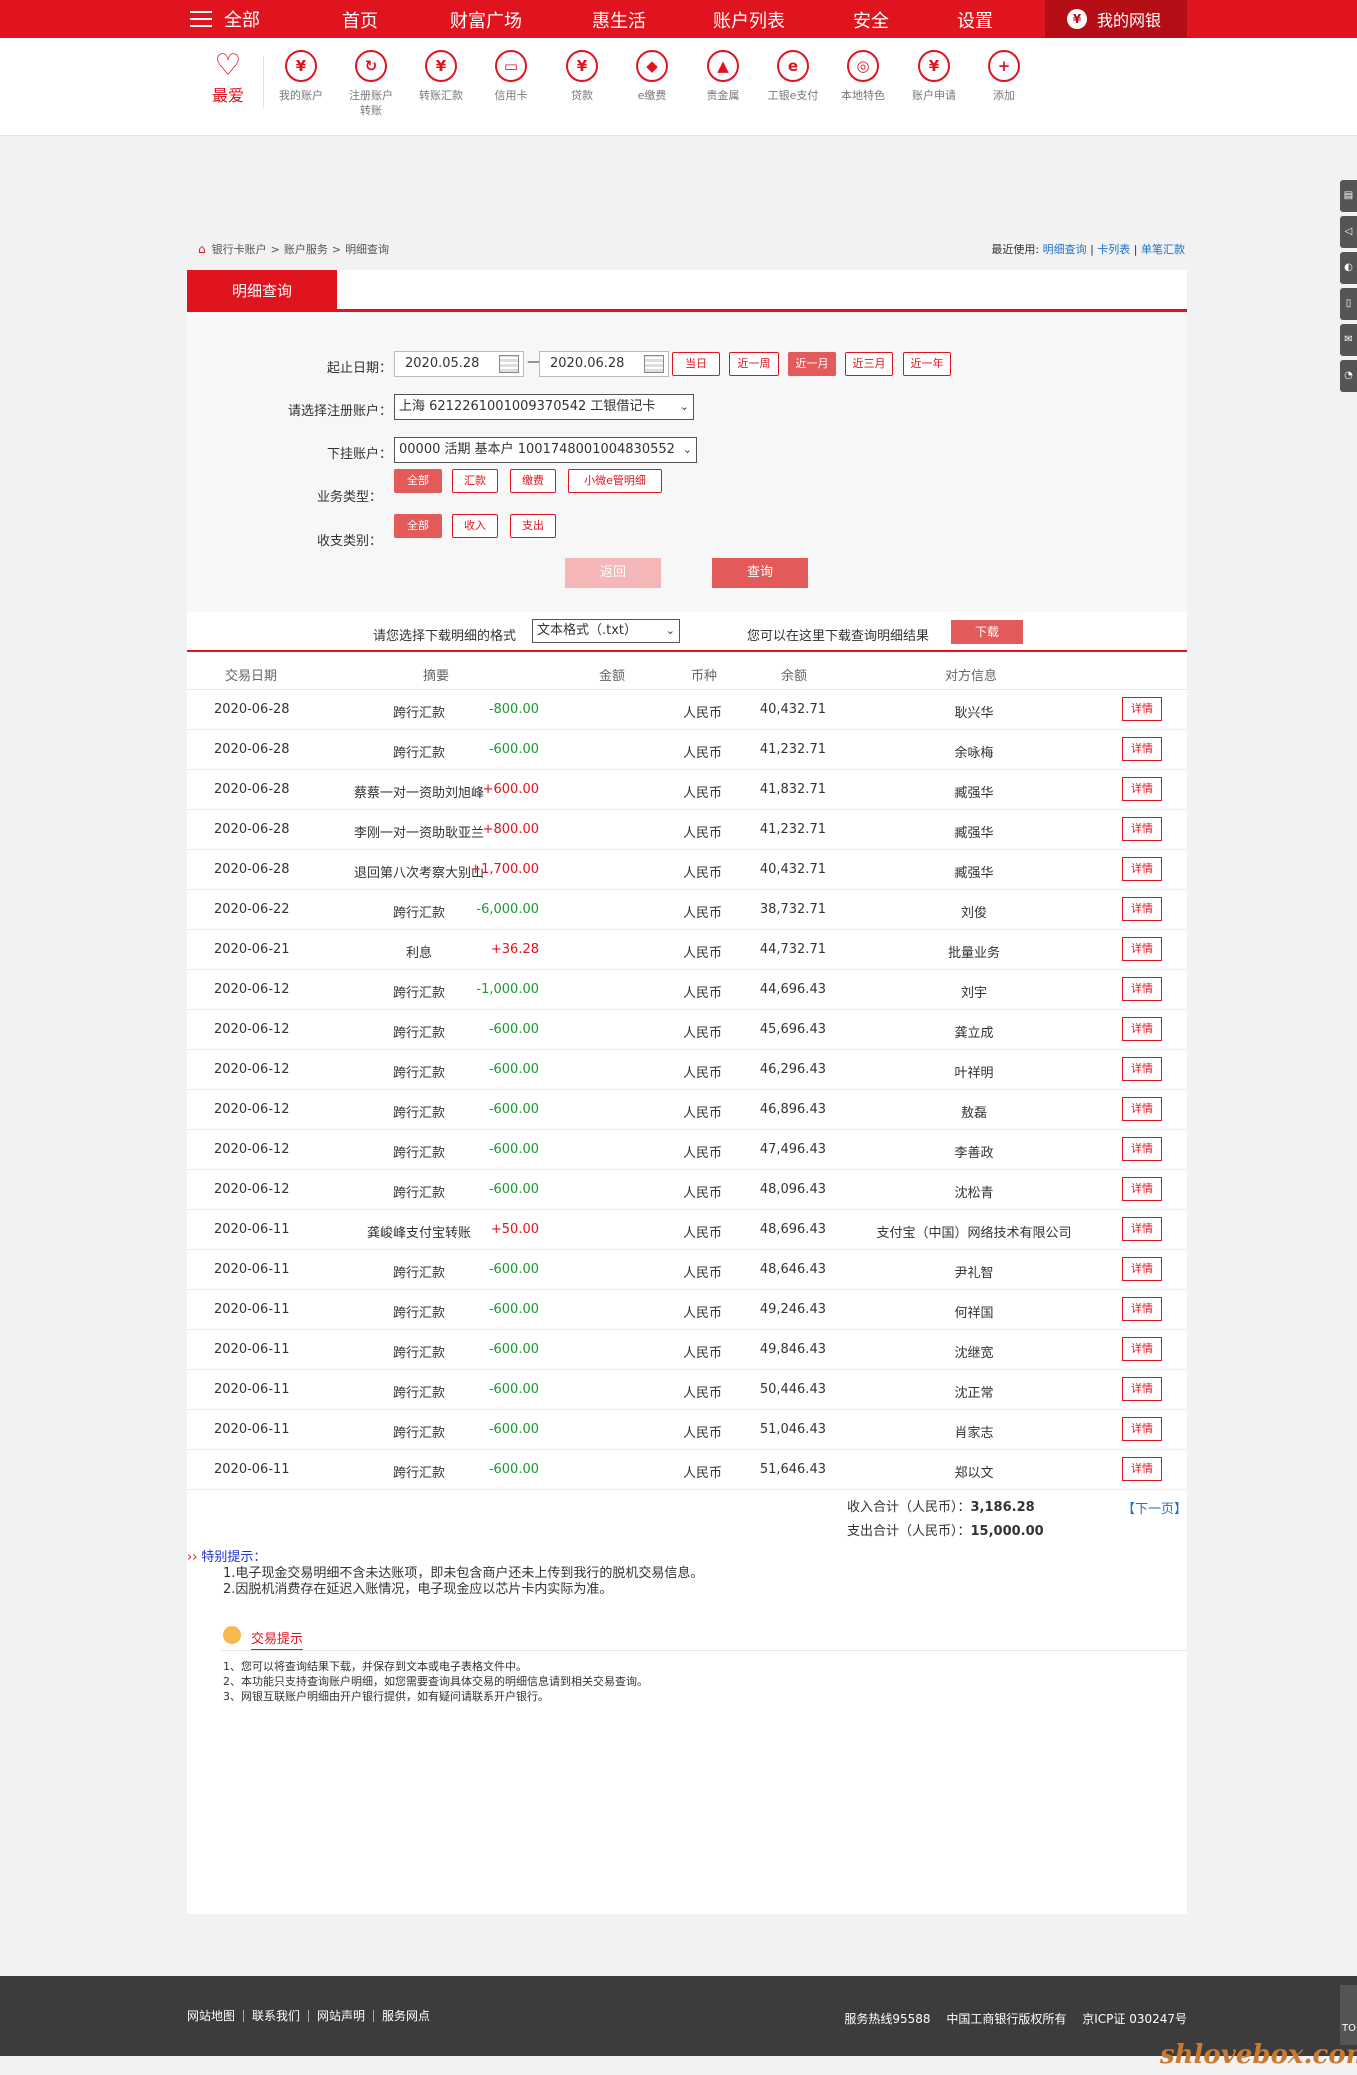 Image resolution: width=1357 pixels, height=2075 pixels. I want to click on shortcut-item: ¥ 贷款, so click(582, 76).